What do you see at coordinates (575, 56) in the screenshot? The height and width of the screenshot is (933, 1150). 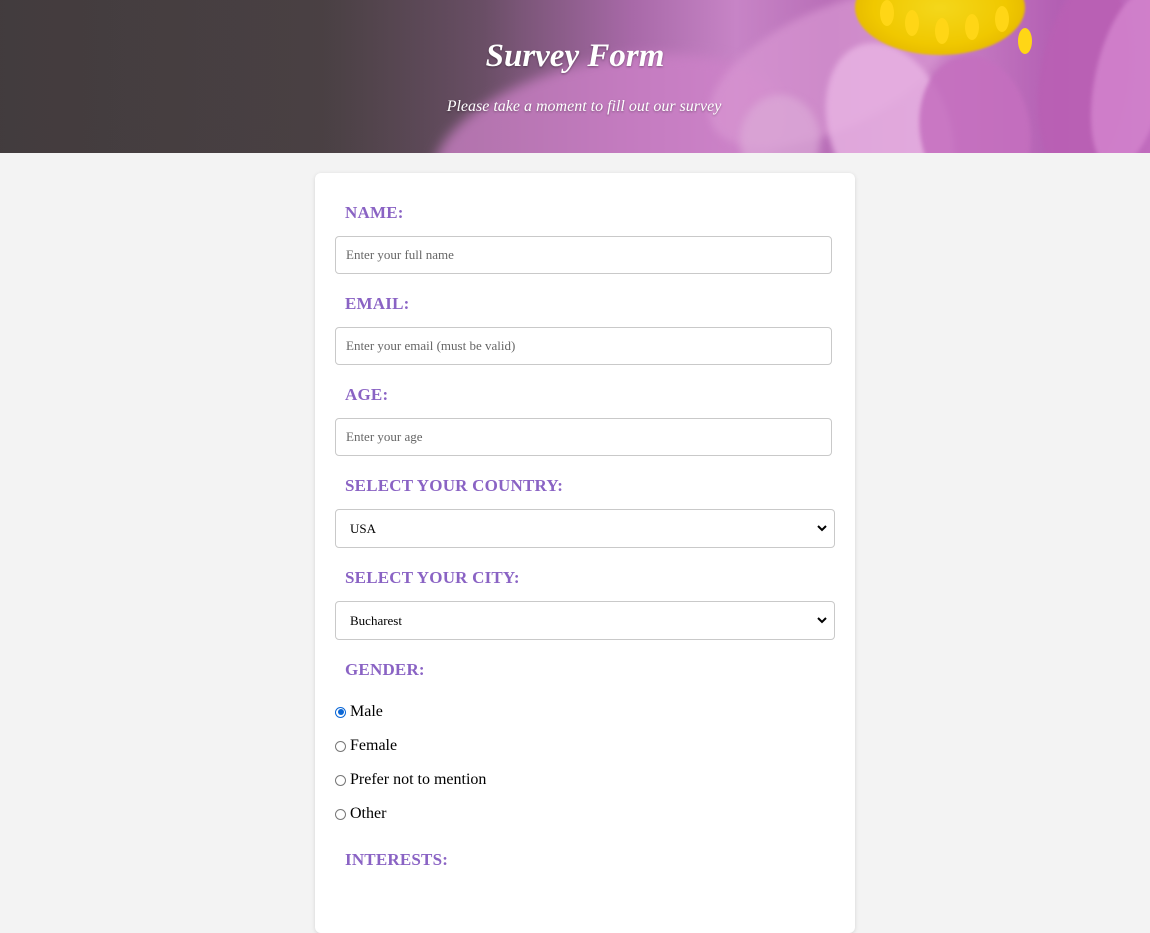 I see `page-title: Survey Form` at bounding box center [575, 56].